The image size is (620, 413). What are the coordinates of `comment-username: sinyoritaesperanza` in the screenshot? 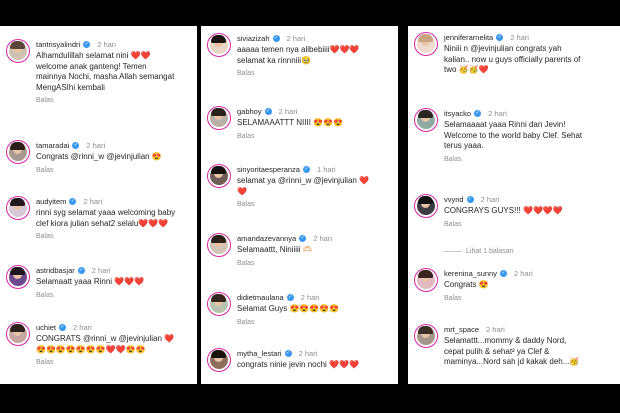 It's located at (268, 169).